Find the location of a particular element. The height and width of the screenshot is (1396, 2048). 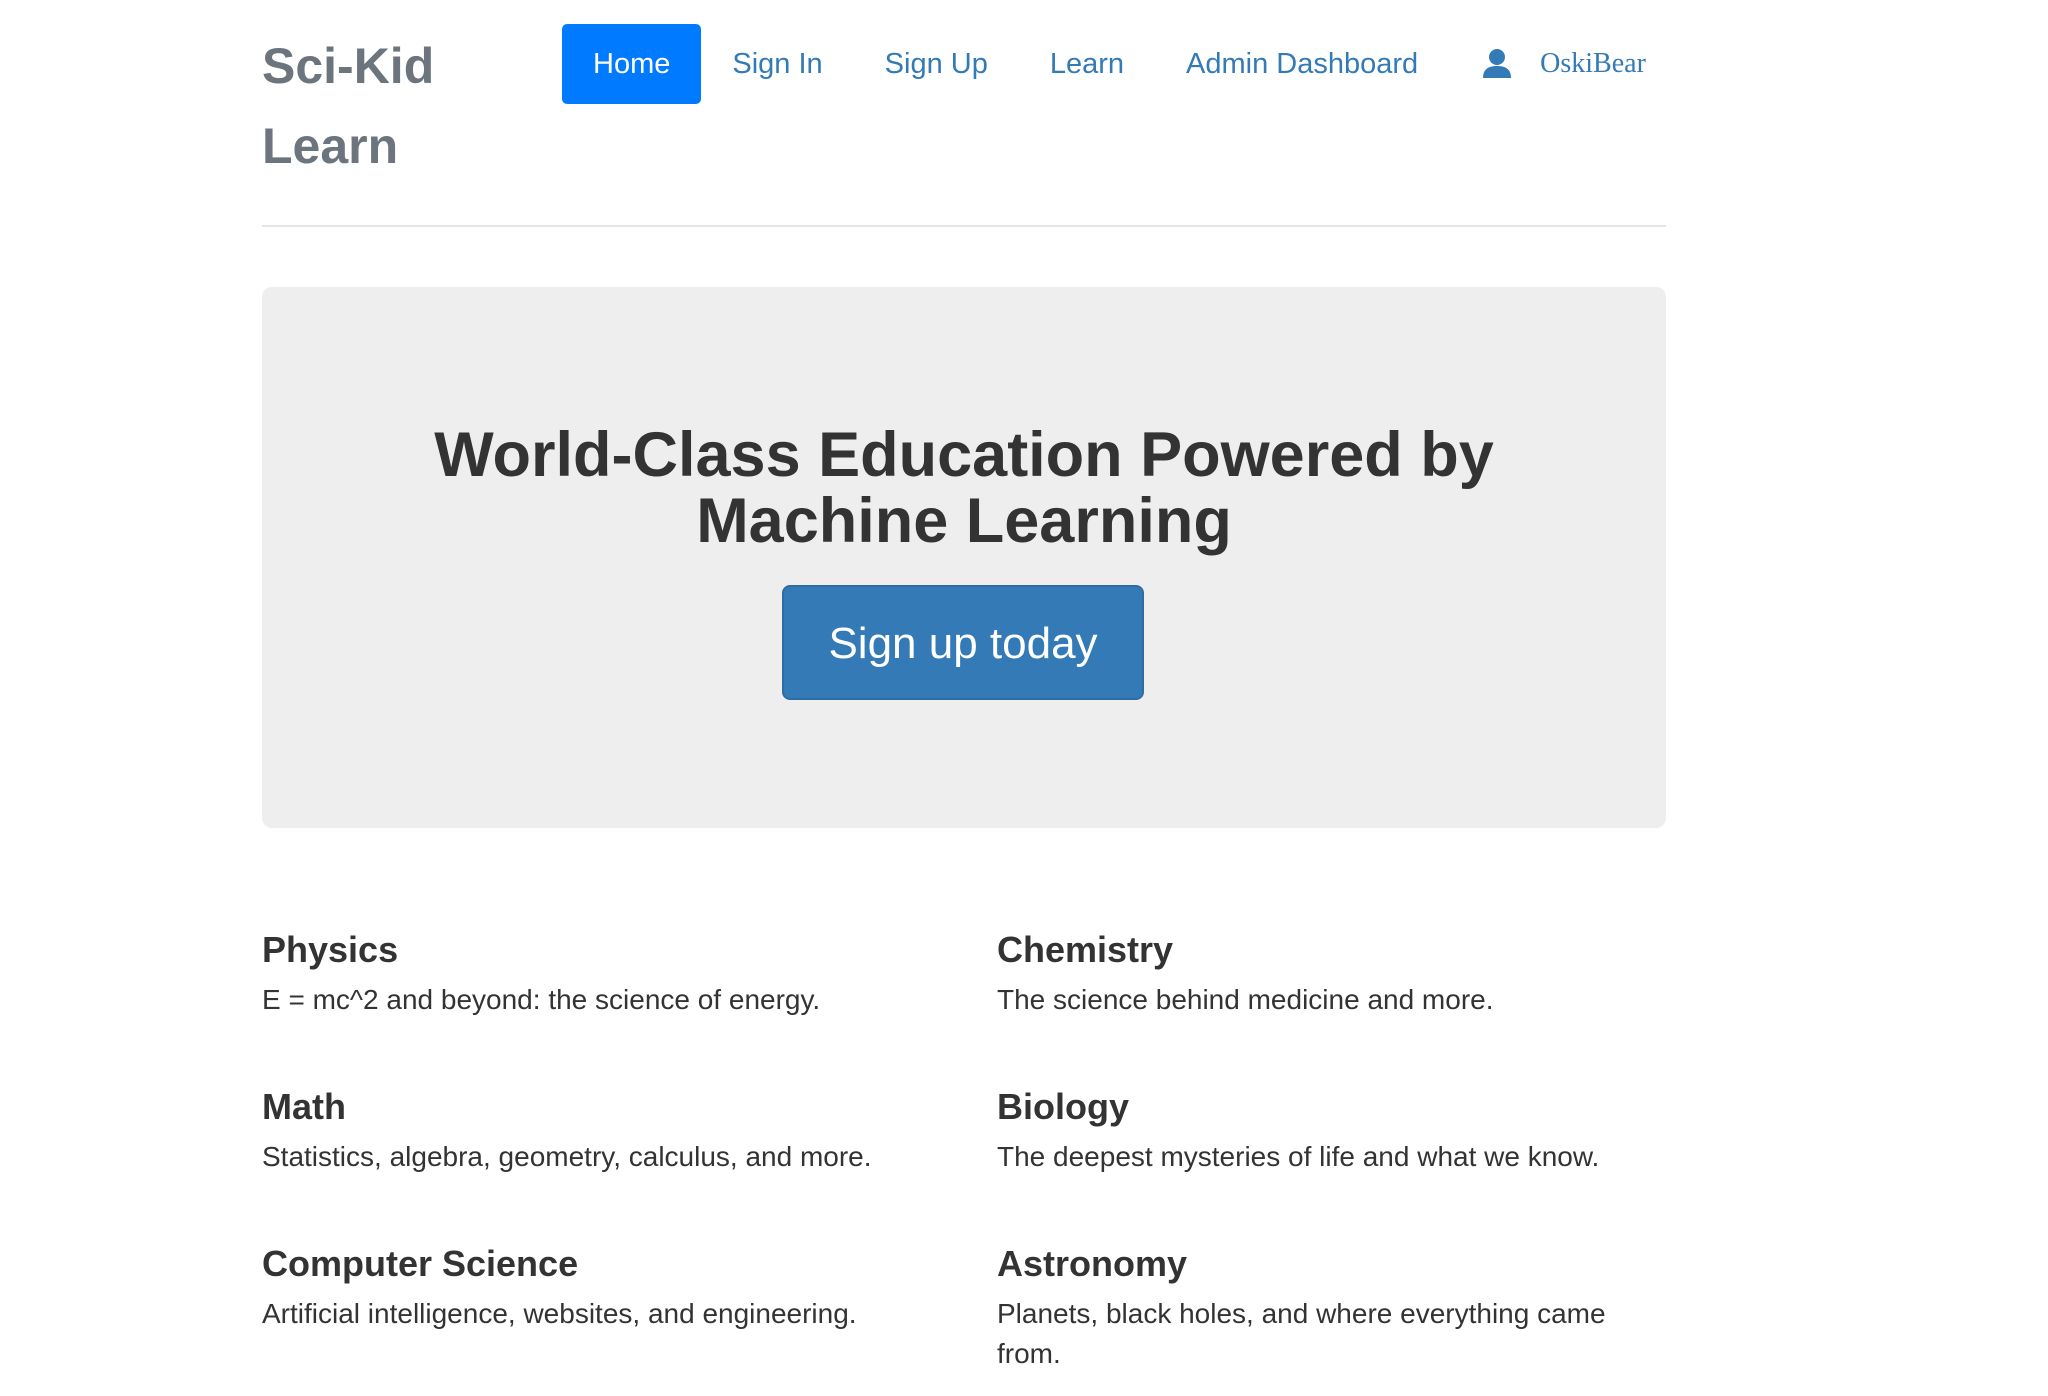

subject-title: Biology is located at coordinates (1063, 1106).